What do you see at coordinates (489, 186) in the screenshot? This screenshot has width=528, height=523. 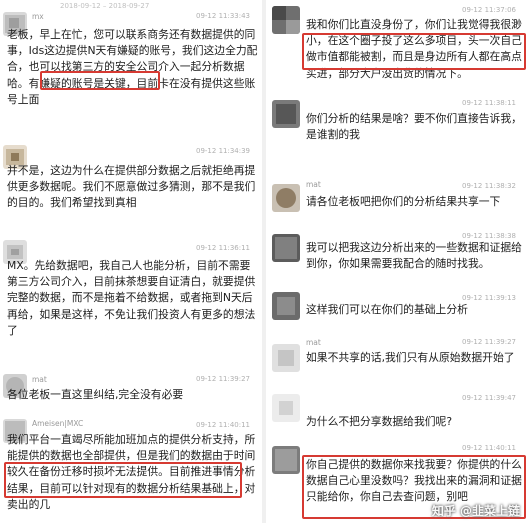 I see `message-time: 09-12 11:38:32` at bounding box center [489, 186].